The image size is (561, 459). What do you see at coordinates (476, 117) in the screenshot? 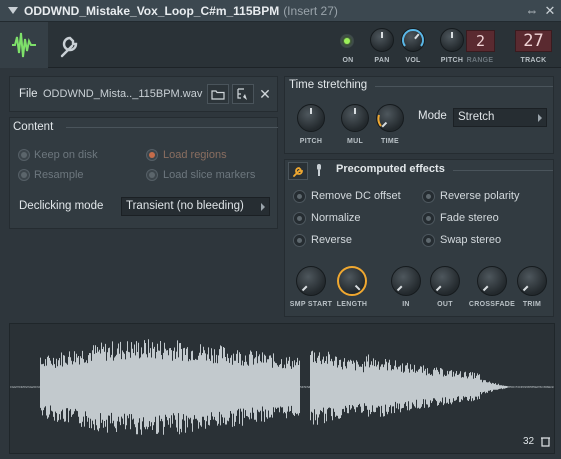
I see `mode-value: Stretch` at bounding box center [476, 117].